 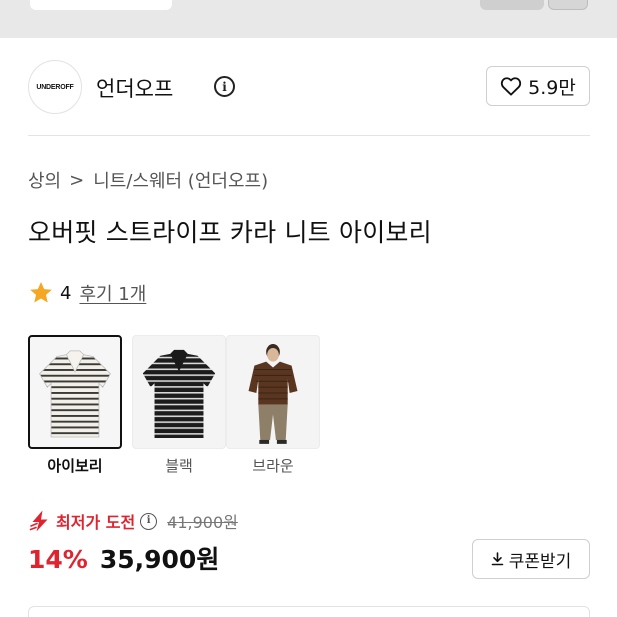 I want to click on top-bar, so click(x=308, y=19).